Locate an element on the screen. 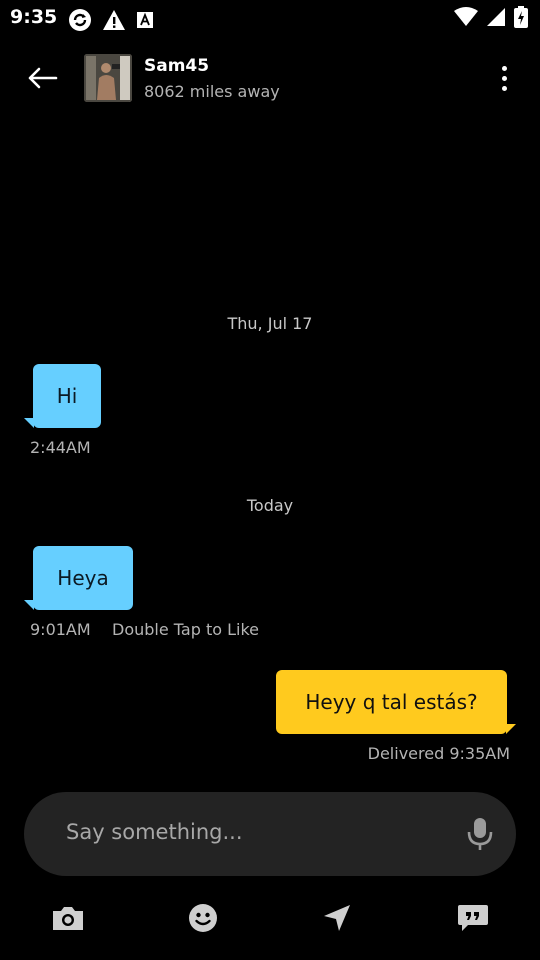 The image size is (540, 960). microphone-icon is located at coordinates (480, 834).